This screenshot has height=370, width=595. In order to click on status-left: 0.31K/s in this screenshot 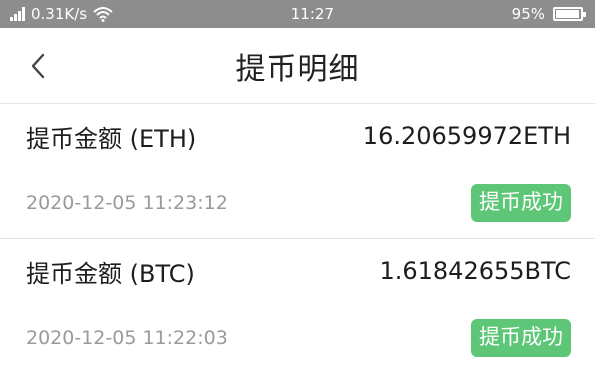, I will do `click(61, 14)`.